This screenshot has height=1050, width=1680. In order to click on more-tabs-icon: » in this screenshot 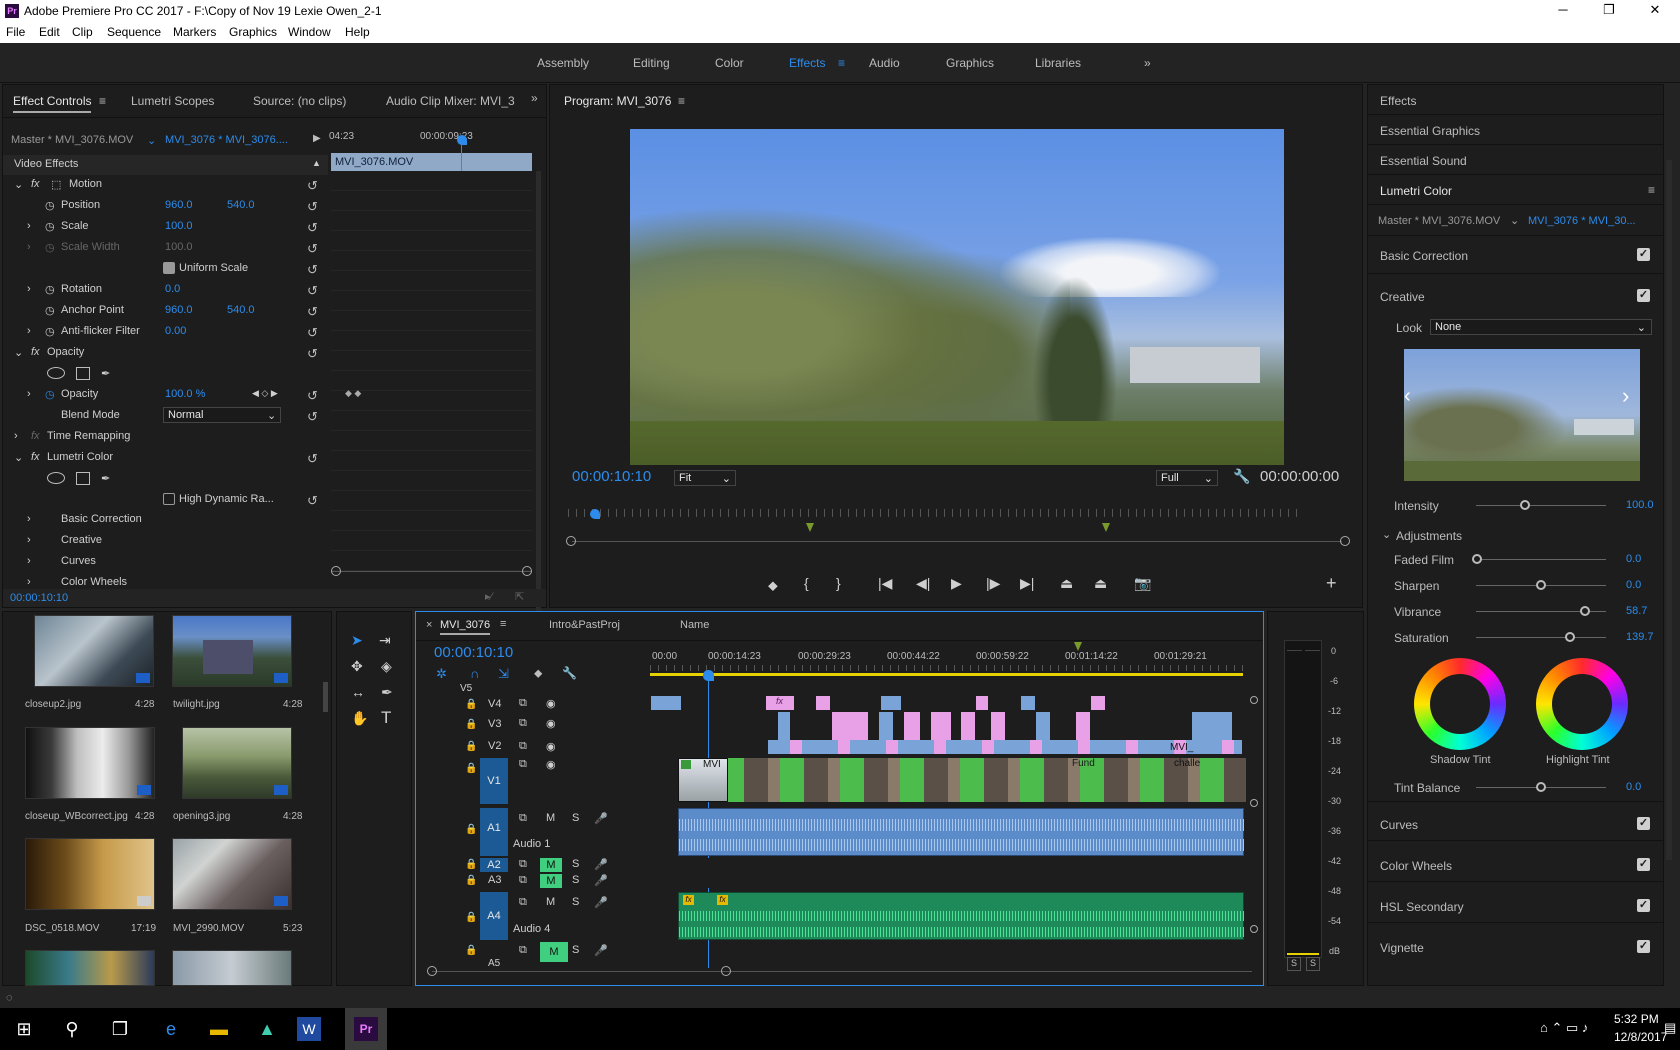, I will do `click(534, 98)`.